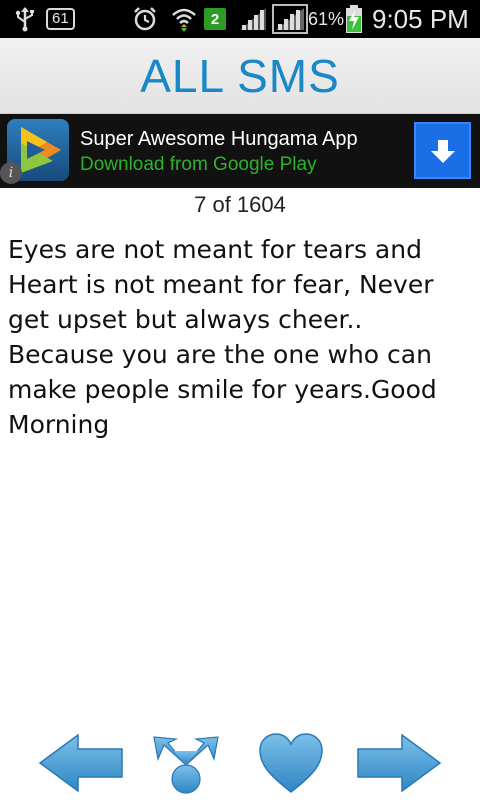 The width and height of the screenshot is (480, 800). What do you see at coordinates (25, 19) in the screenshot?
I see `usb-icon` at bounding box center [25, 19].